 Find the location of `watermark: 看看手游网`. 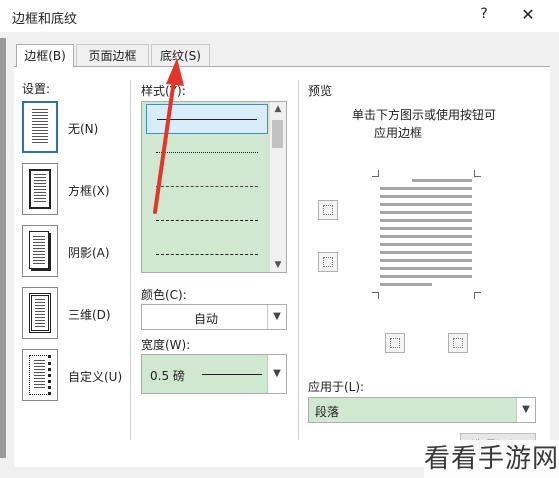

watermark: 看看手游网 is located at coordinates (491, 459).